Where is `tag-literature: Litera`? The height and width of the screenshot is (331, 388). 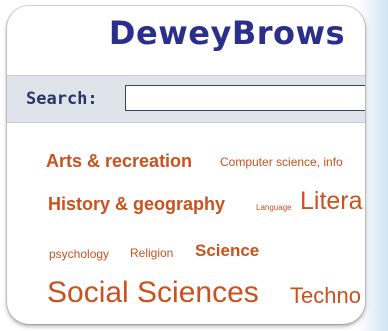 tag-literature: Litera is located at coordinates (331, 201).